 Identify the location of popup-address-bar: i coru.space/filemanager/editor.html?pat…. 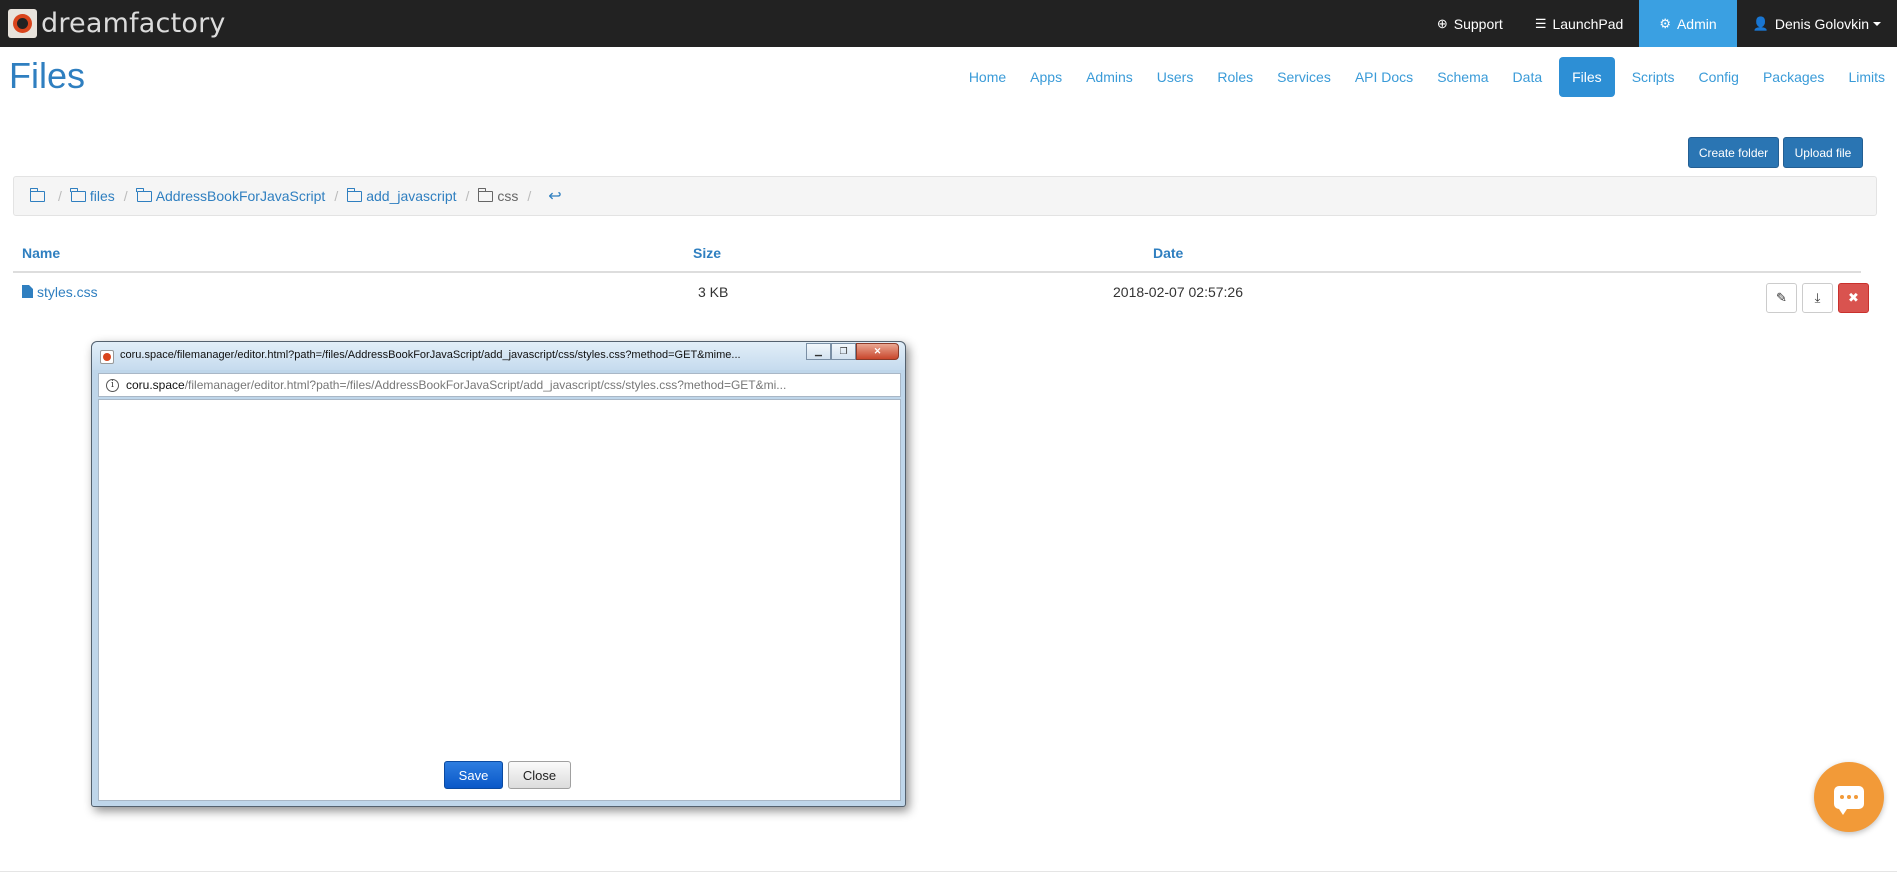
(499, 385).